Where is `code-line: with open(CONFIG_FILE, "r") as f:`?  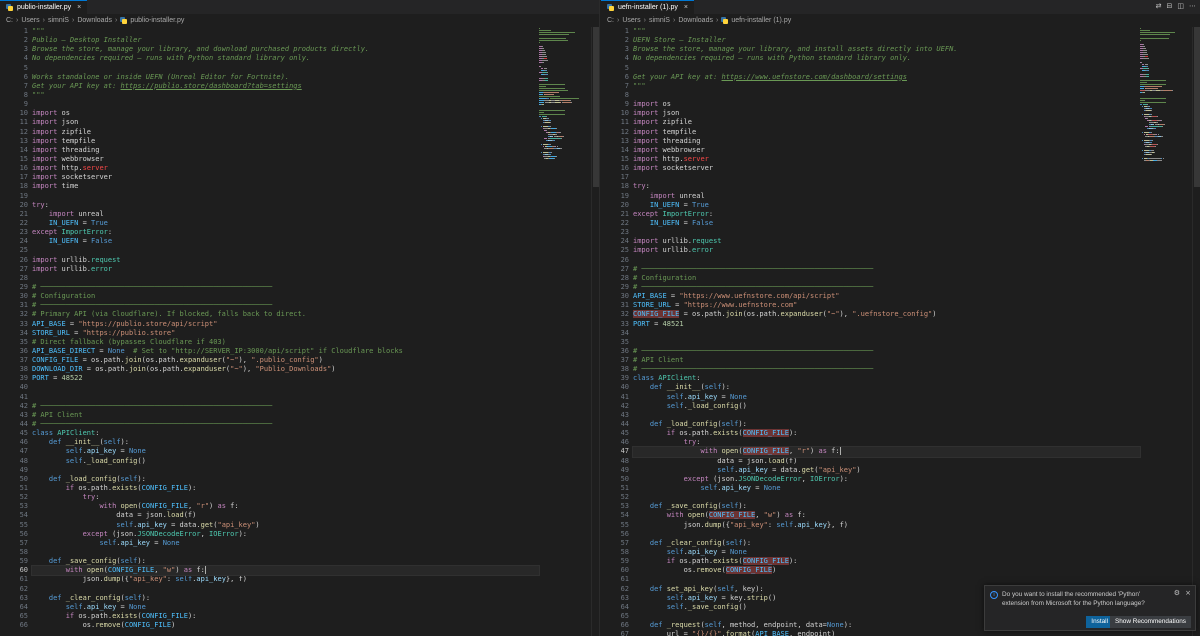 code-line: with open(CONFIG_FILE, "r") as f: is located at coordinates (285, 506).